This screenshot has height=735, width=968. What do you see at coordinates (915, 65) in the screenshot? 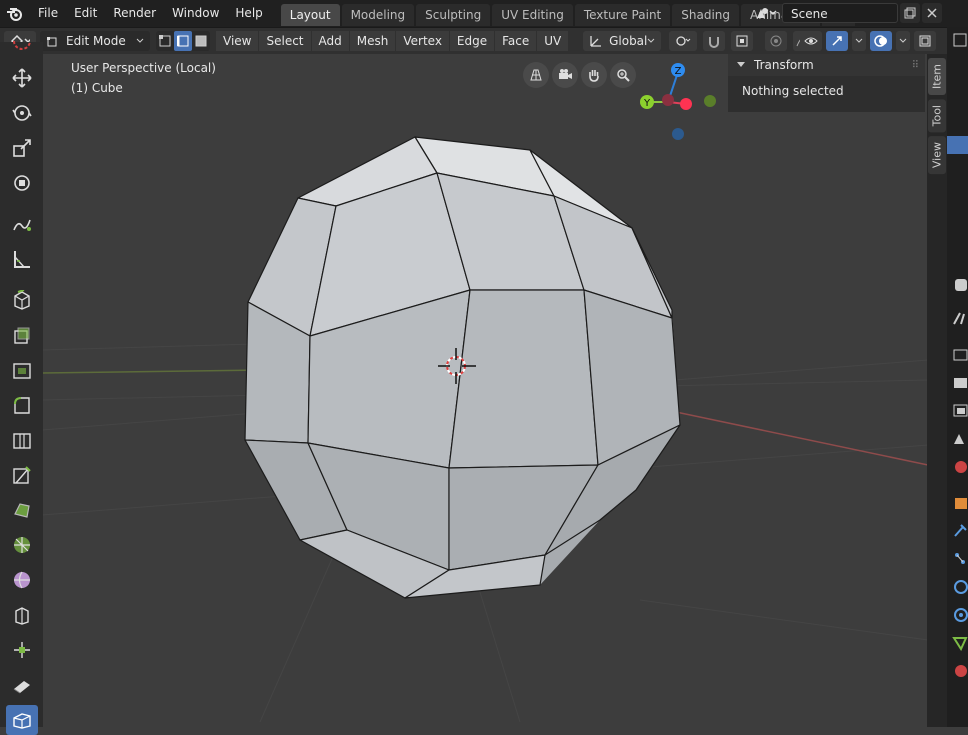
I see `drag-handle-icon: ⠿` at bounding box center [915, 65].